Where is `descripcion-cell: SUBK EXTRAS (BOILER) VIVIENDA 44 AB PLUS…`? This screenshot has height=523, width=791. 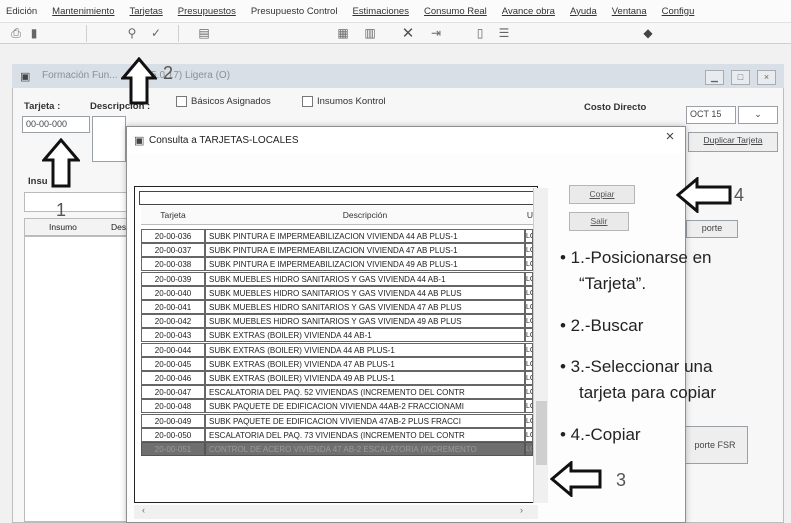
descripcion-cell: SUBK EXTRAS (BOILER) VIVIENDA 44 AB PLUS… is located at coordinates (365, 349).